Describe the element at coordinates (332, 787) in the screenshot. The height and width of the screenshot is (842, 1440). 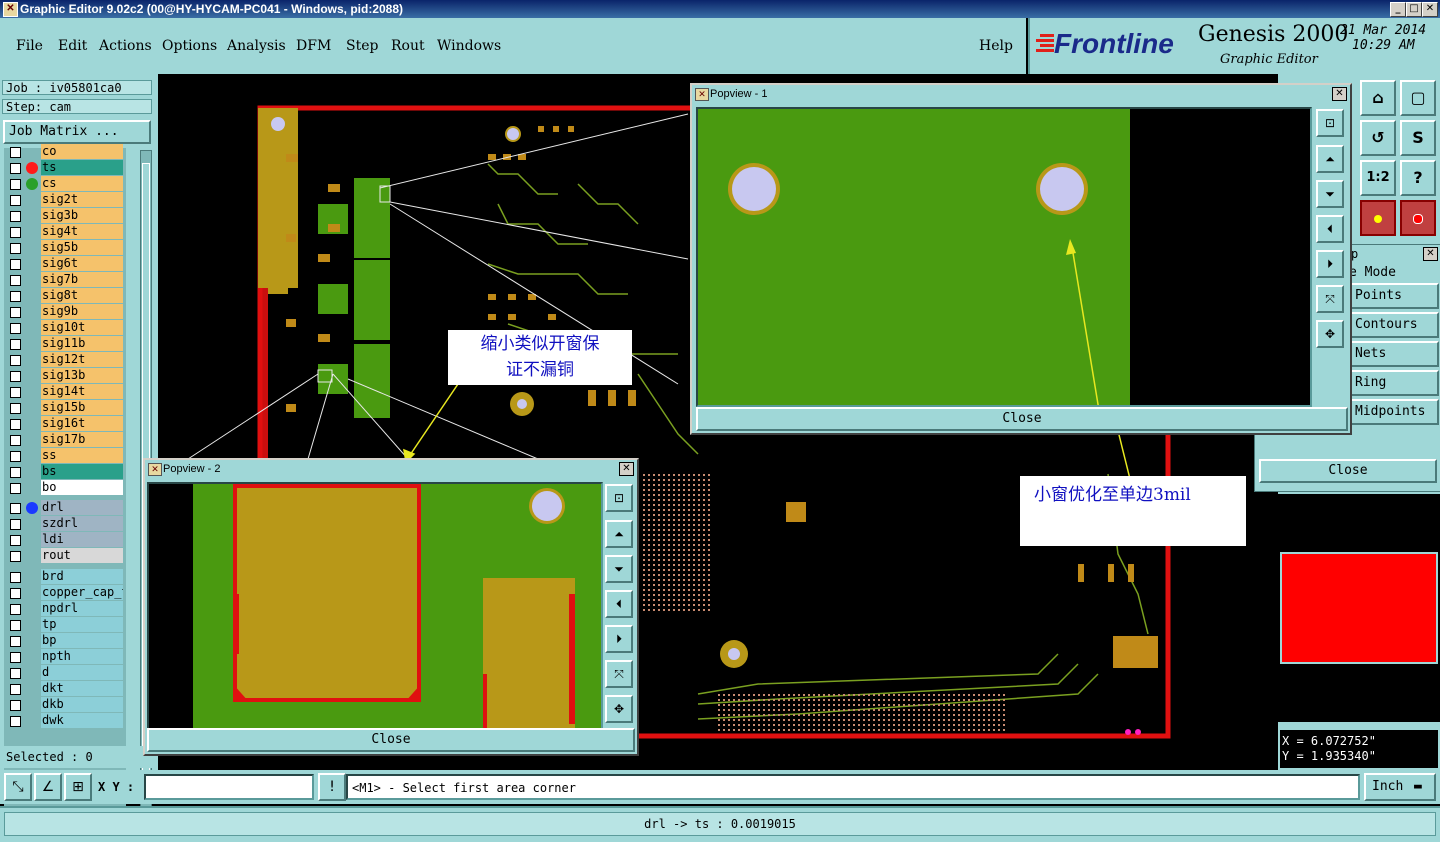
I see `alert-icon: !` at that location.